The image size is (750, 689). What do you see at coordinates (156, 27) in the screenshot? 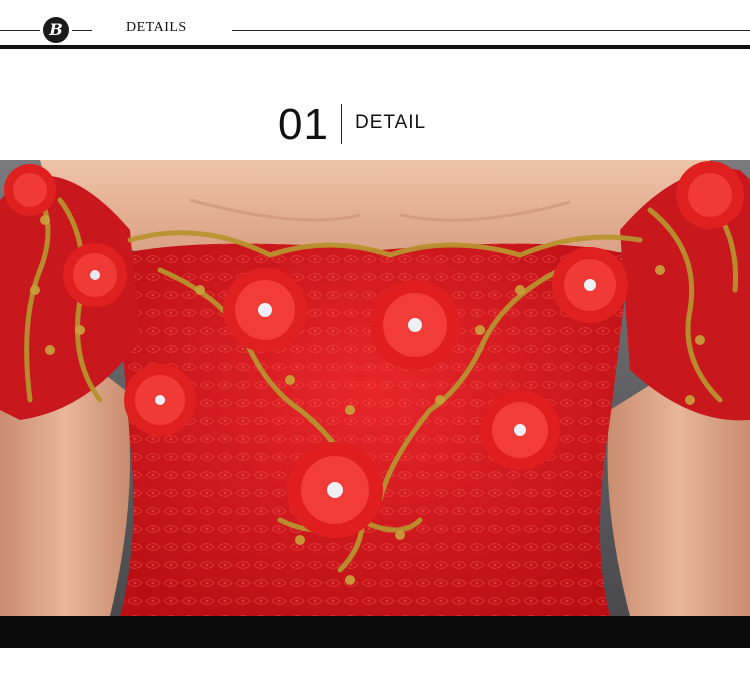
I see `header-title: DETAILS` at bounding box center [156, 27].